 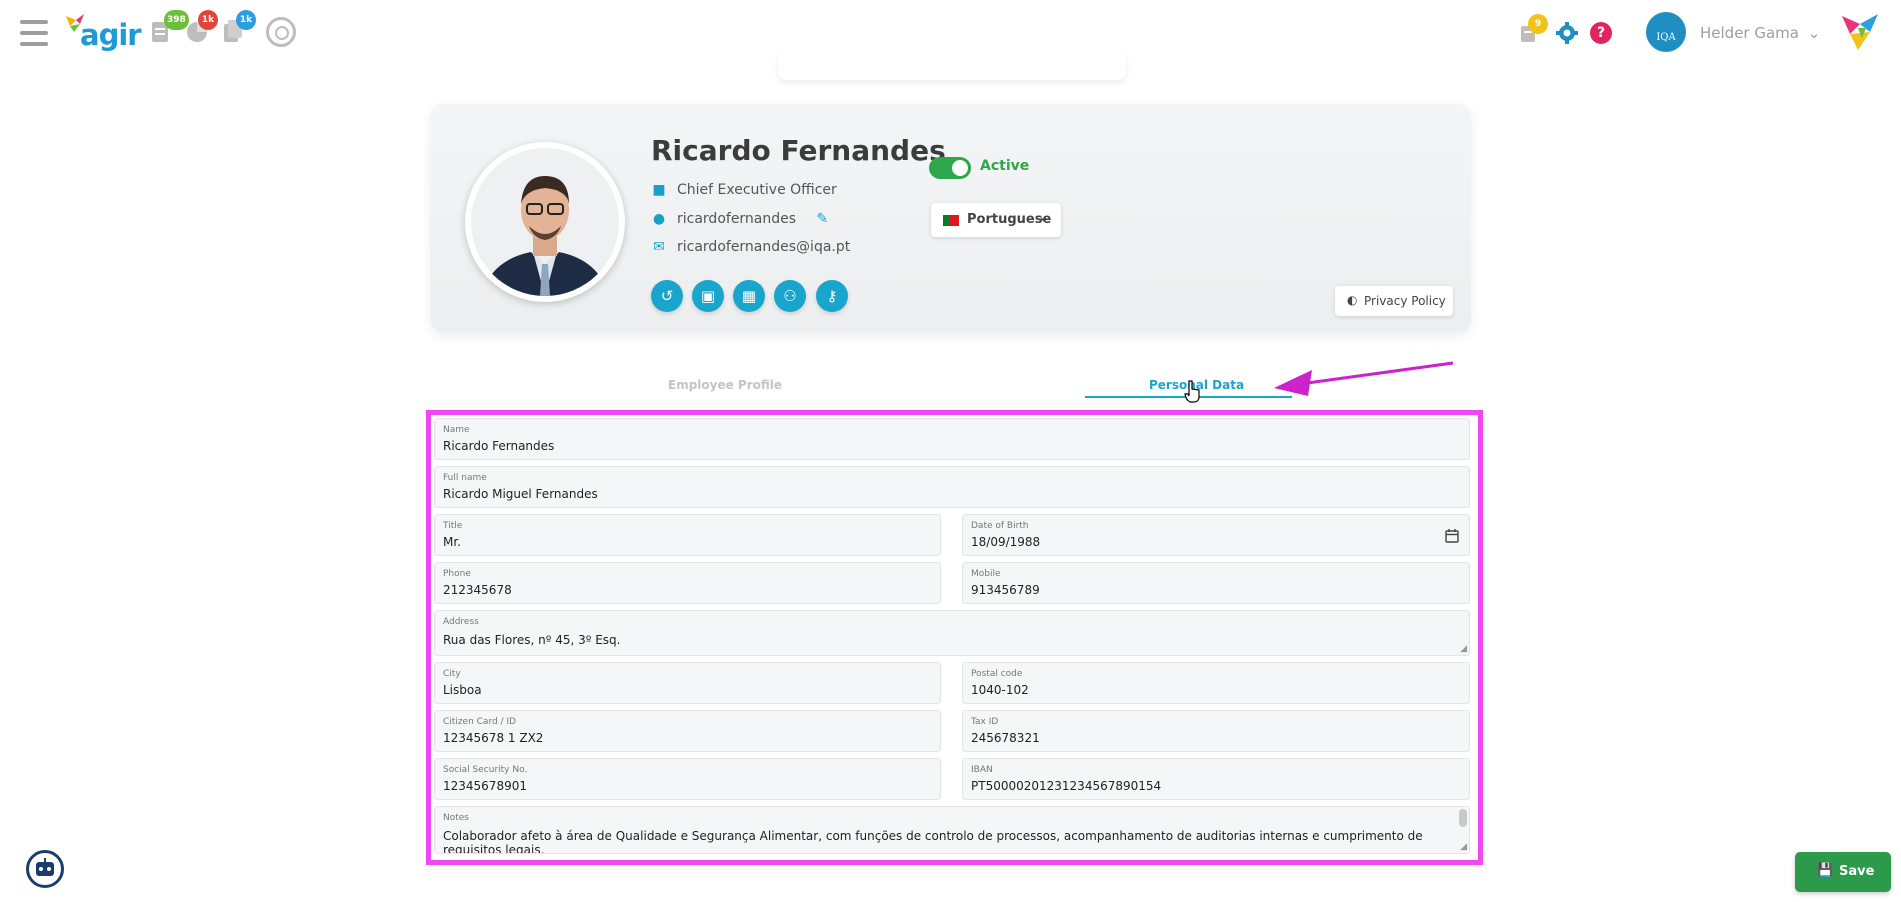 I want to click on team-icon: ⚇, so click(x=790, y=296).